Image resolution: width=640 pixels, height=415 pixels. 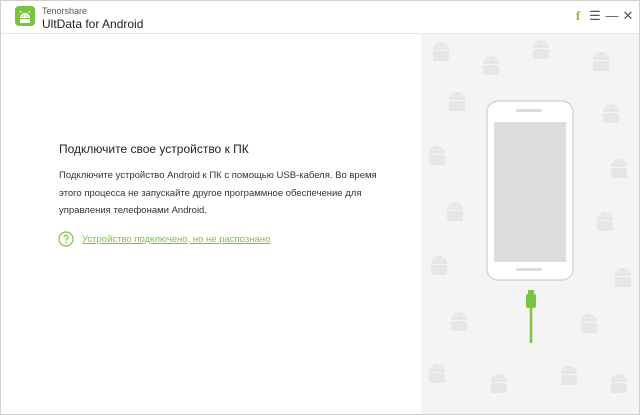 I want to click on device-not-recognized-link: Устройство подключено, но не распознано, so click(x=164, y=239).